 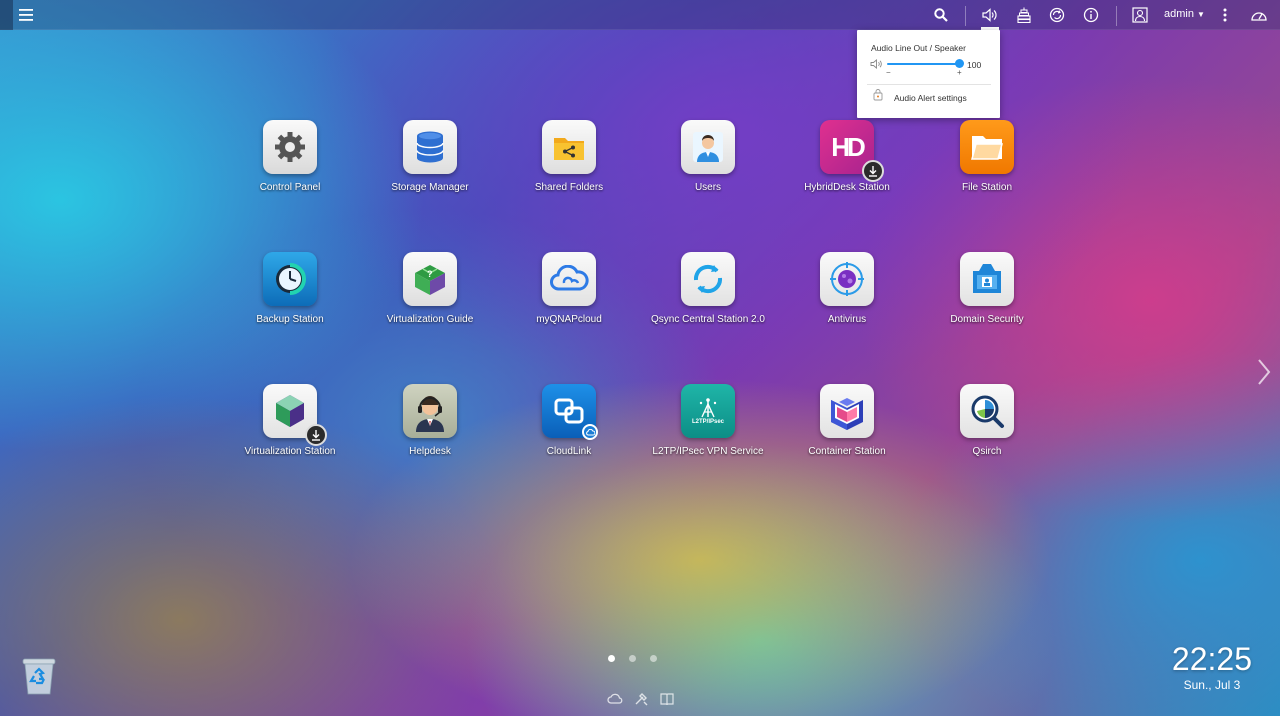 I want to click on app-label: Antivirus, so click(x=847, y=319).